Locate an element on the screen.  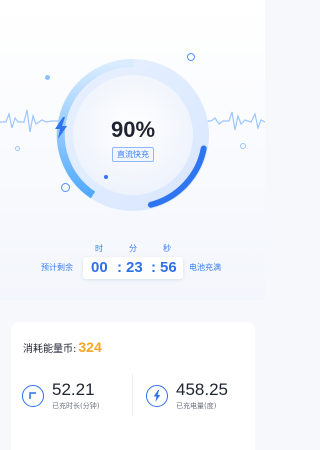
timer-unit-row: 时 分 秒 is located at coordinates (132, 249).